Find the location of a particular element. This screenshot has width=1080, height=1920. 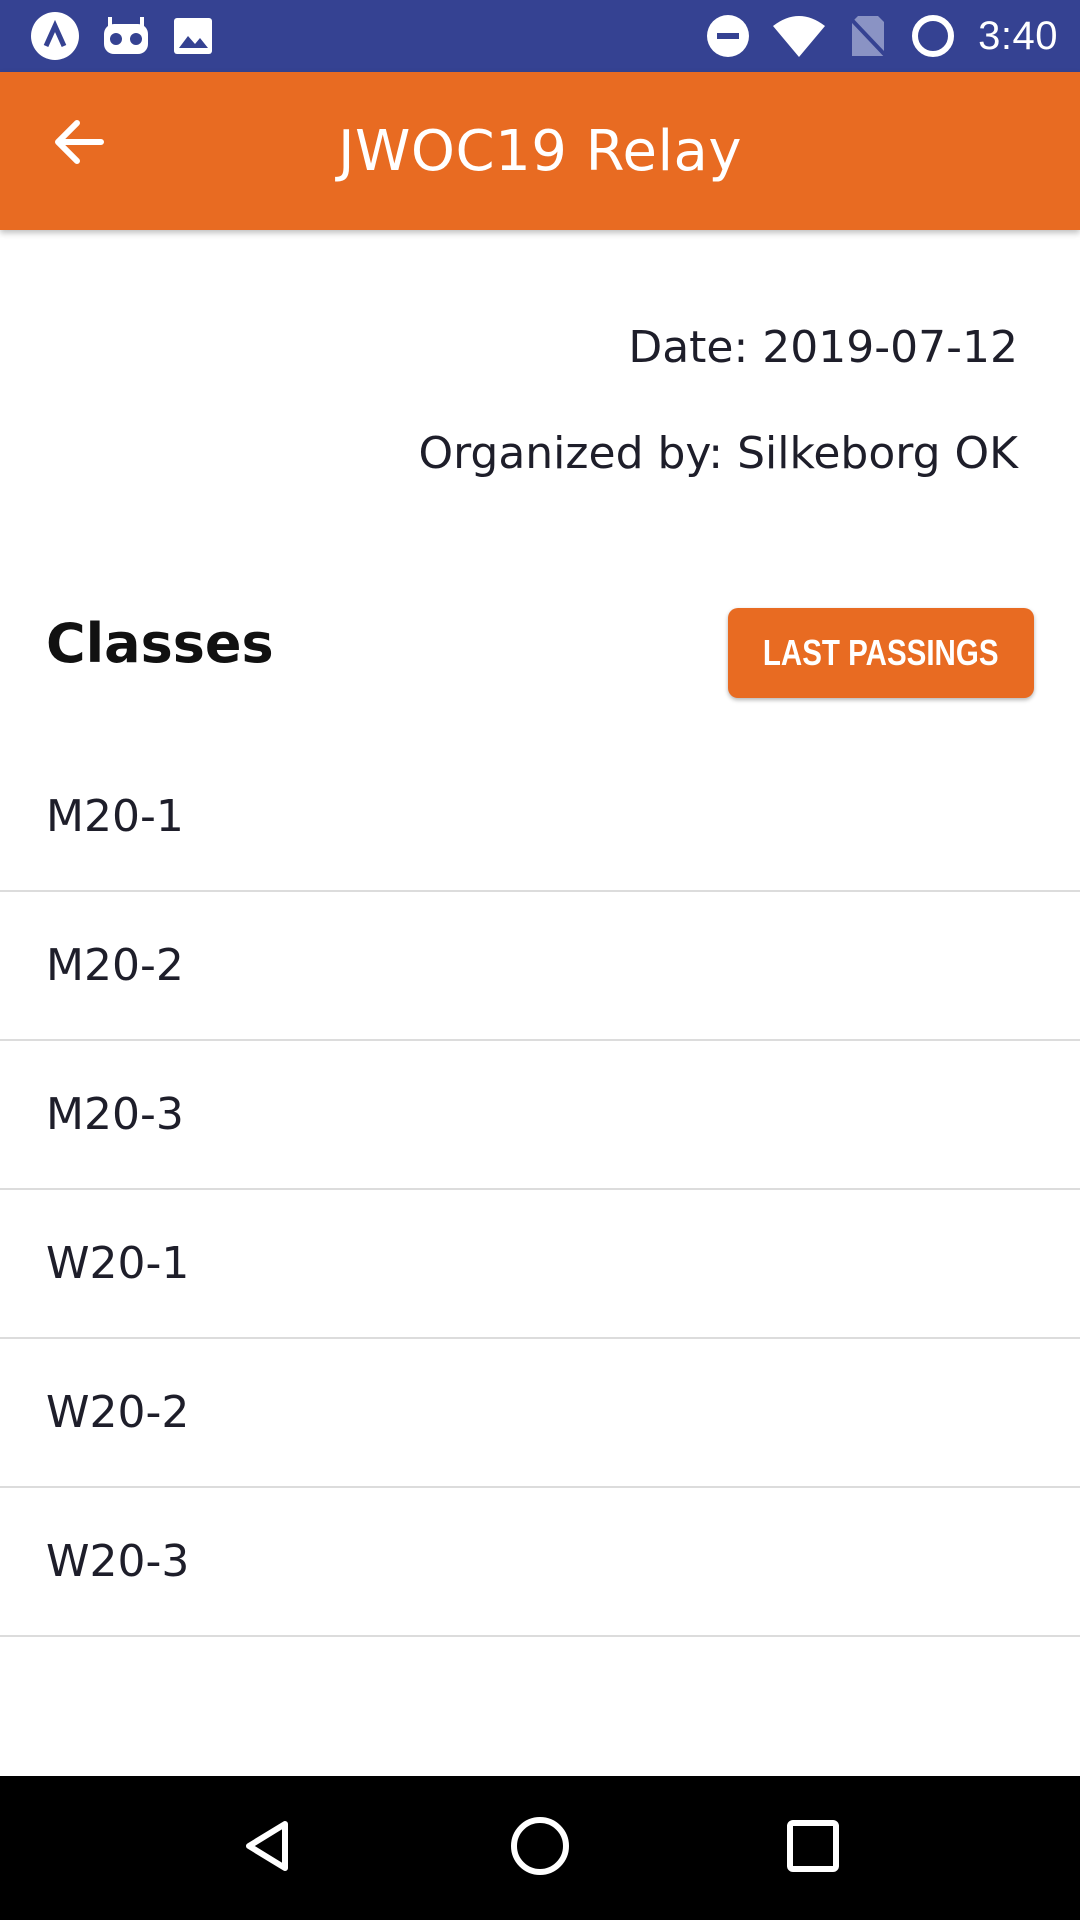

nav-recents-button is located at coordinates (813, 1848).